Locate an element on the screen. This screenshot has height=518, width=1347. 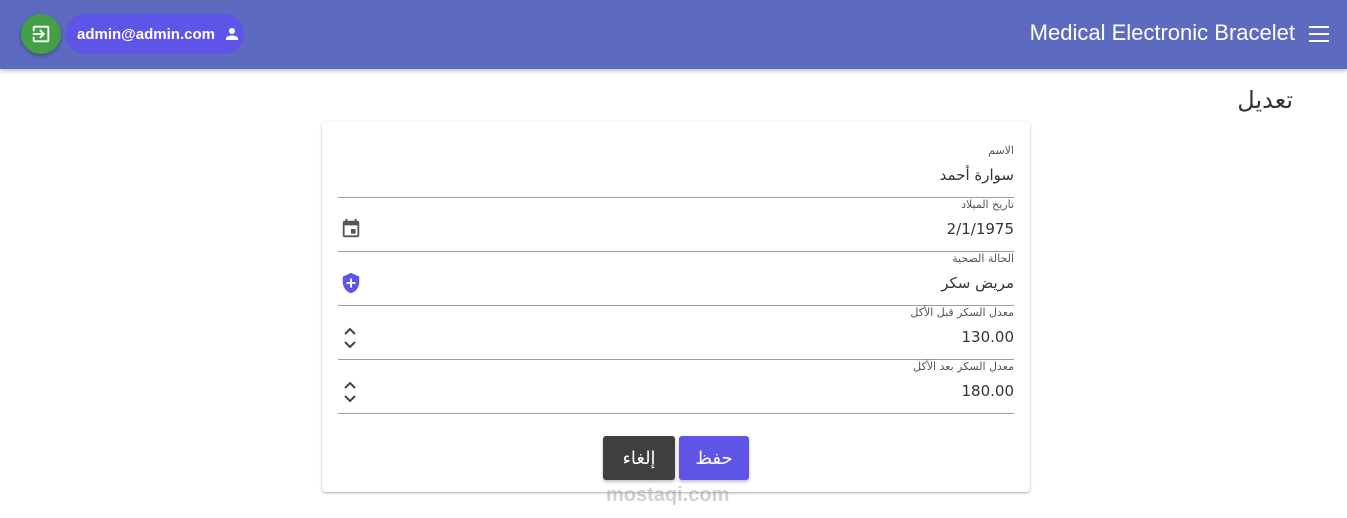
sugar-before-meal-label: معدل السكر قبل الأكل is located at coordinates (962, 312).